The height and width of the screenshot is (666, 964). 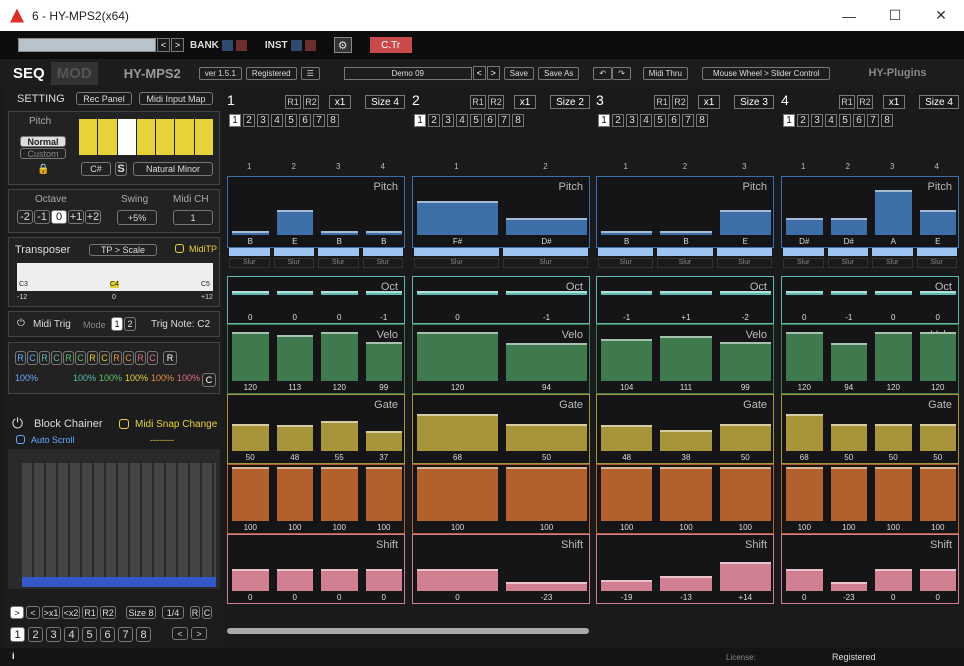 I want to click on auto-scroll-checkbox, so click(x=20, y=439).